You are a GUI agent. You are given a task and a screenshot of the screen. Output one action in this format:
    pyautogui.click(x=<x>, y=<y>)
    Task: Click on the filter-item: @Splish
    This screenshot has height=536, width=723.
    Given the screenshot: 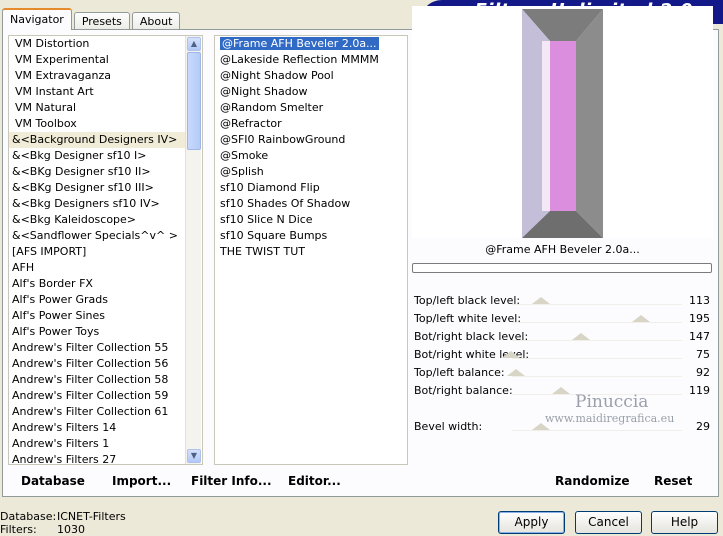 What is the action you would take?
    pyautogui.click(x=311, y=172)
    